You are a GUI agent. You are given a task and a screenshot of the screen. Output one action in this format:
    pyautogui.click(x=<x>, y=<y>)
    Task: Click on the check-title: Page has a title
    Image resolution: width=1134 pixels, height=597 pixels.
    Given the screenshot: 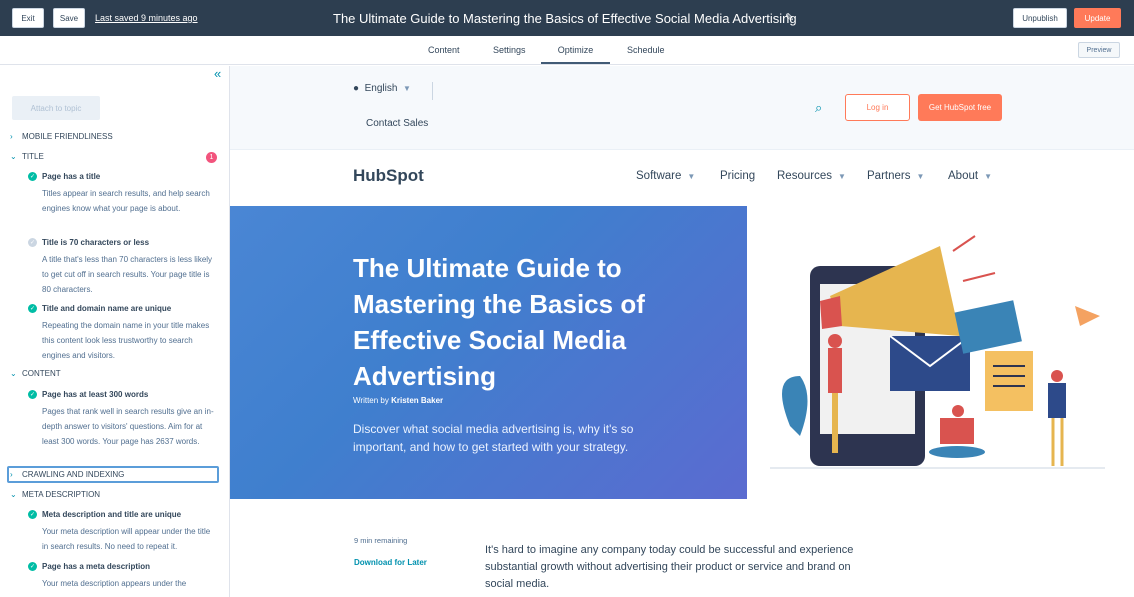 What is the action you would take?
    pyautogui.click(x=71, y=176)
    